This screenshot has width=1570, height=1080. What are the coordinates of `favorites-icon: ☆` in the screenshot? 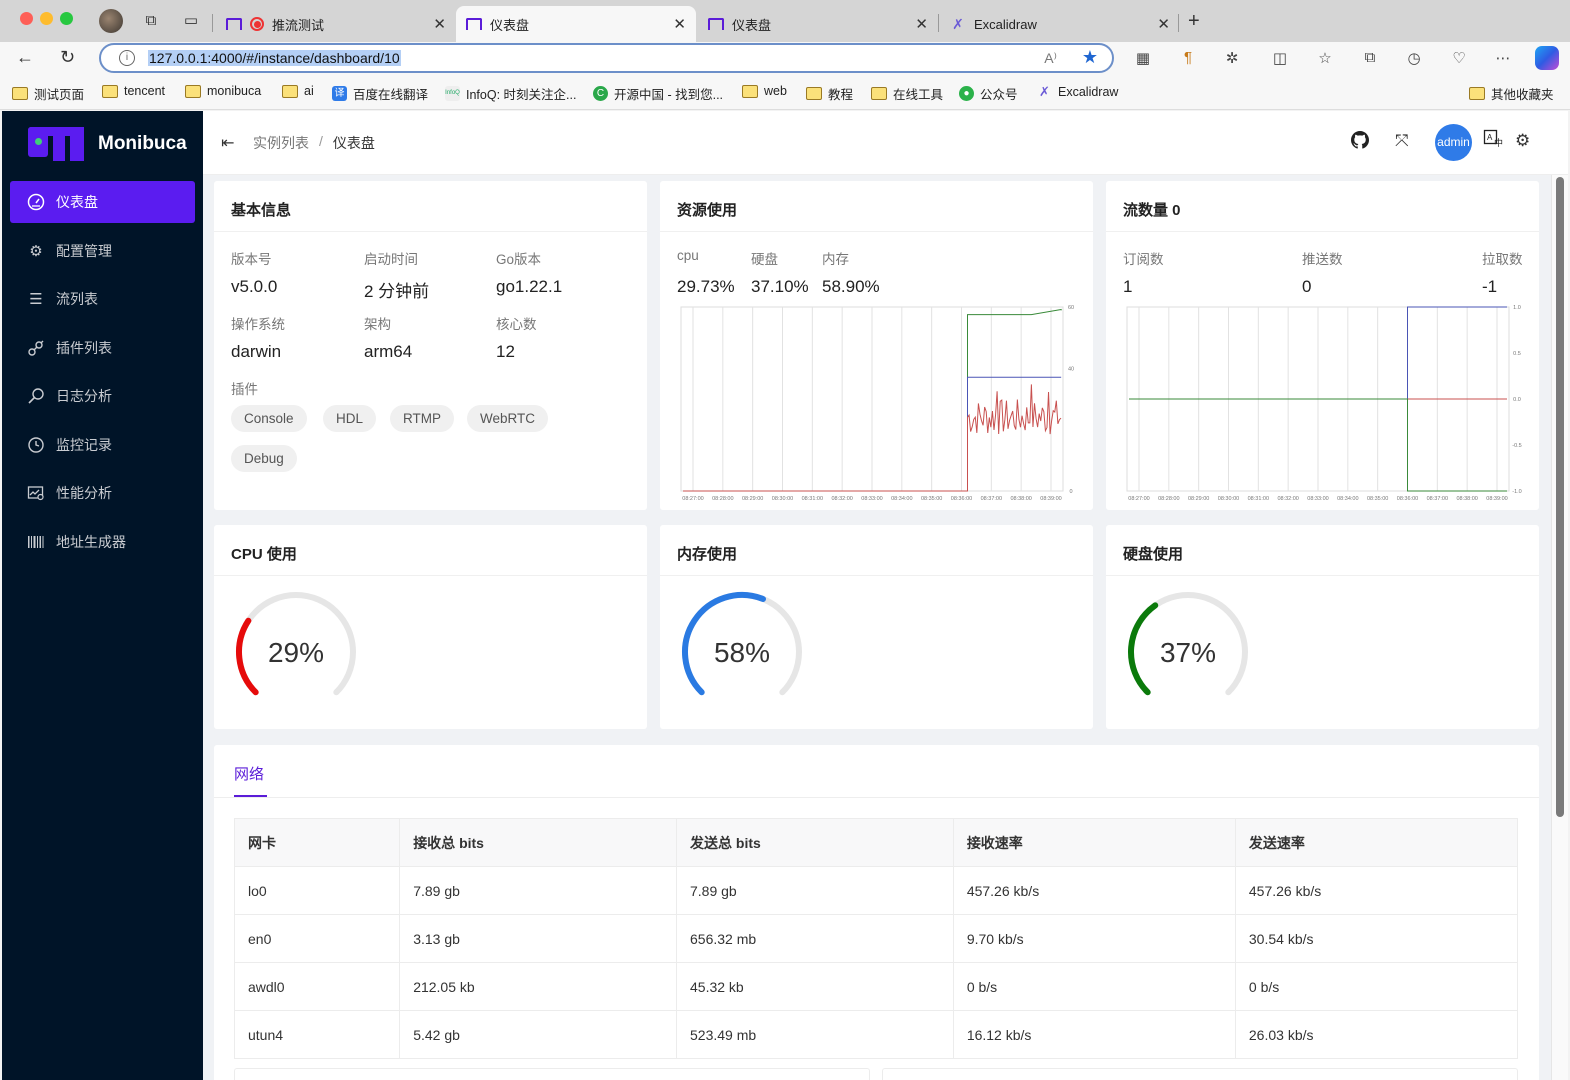 It's located at (1325, 58).